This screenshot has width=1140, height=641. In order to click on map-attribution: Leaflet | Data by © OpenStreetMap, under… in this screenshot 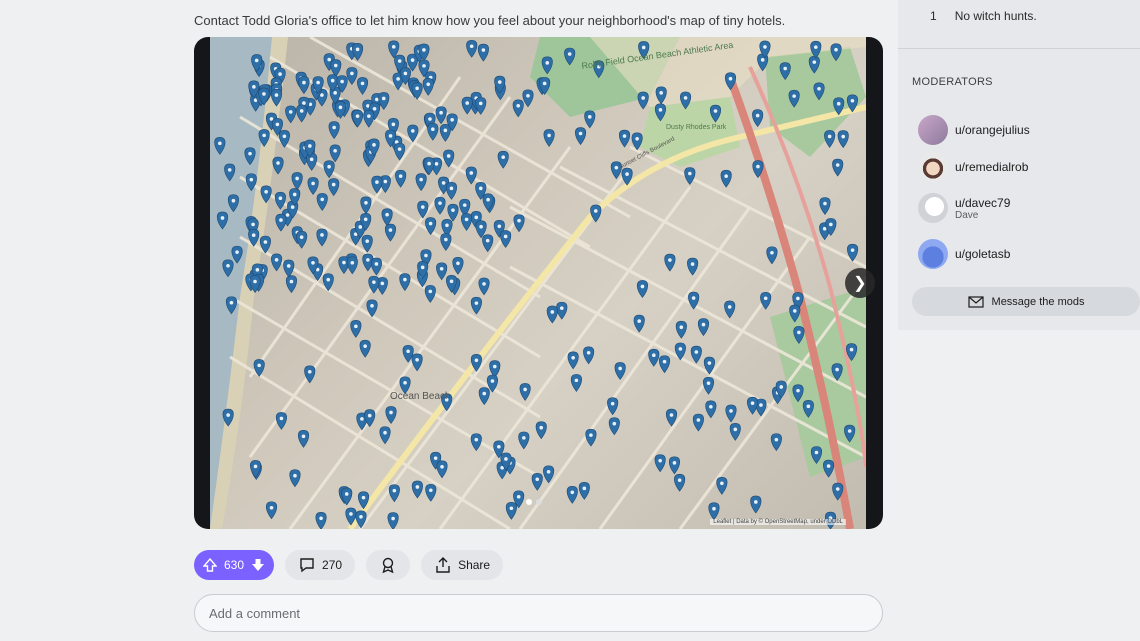, I will do `click(778, 522)`.